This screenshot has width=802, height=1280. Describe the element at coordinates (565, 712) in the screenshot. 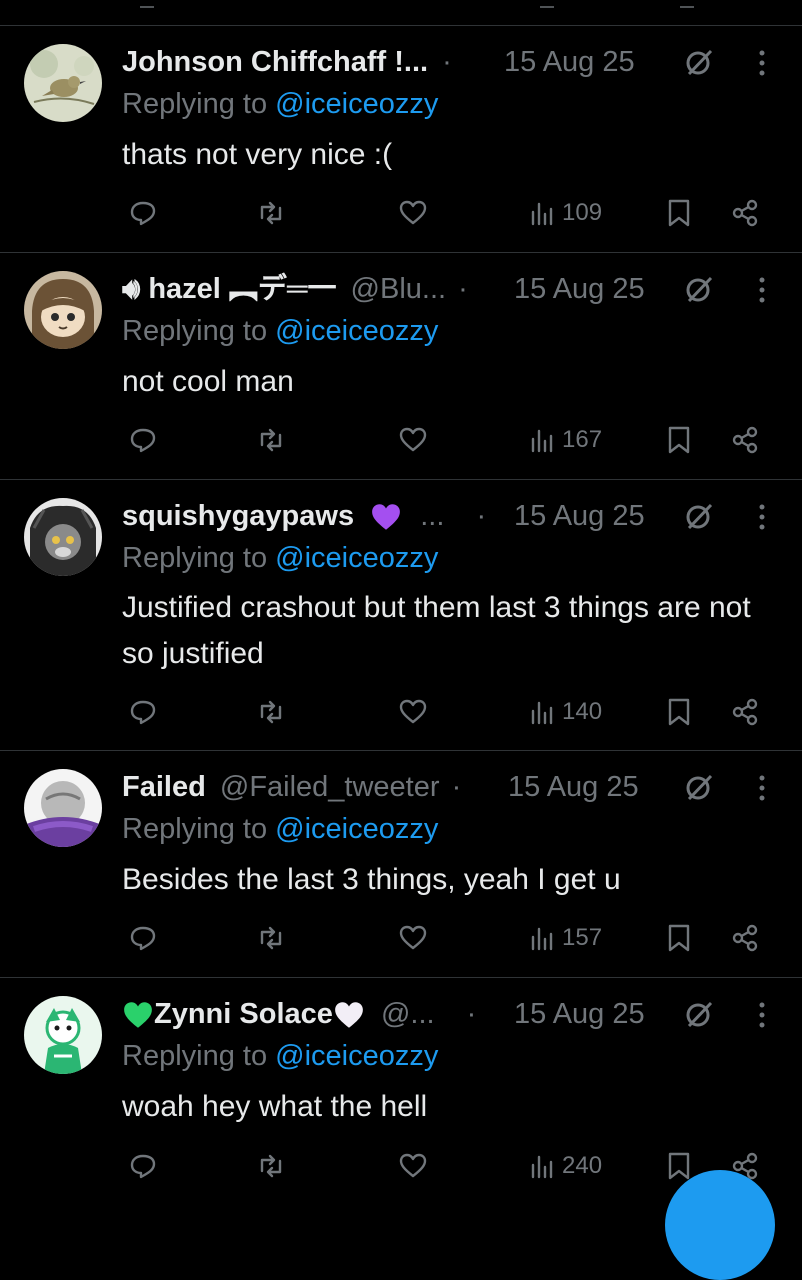

I see `views-button: 140` at that location.